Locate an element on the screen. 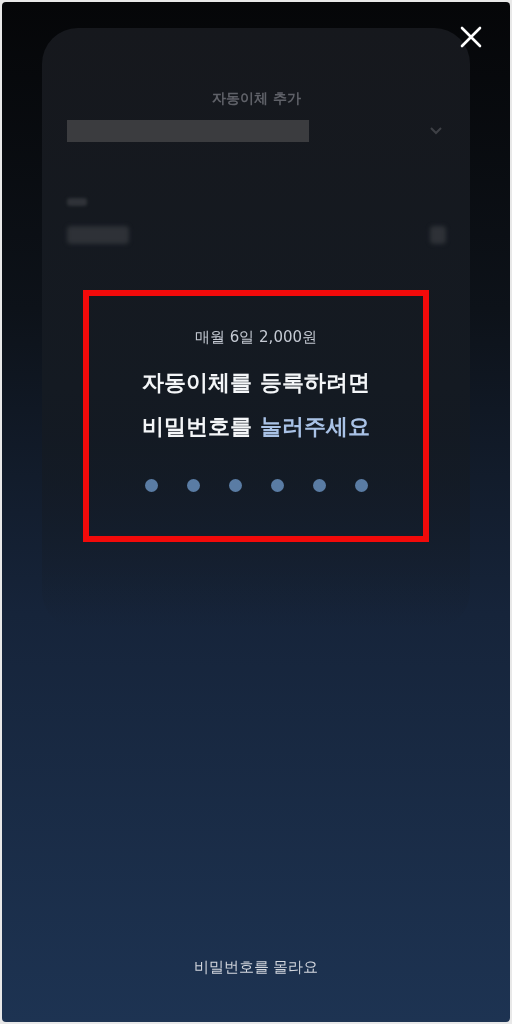  blurred-unit is located at coordinates (438, 235).